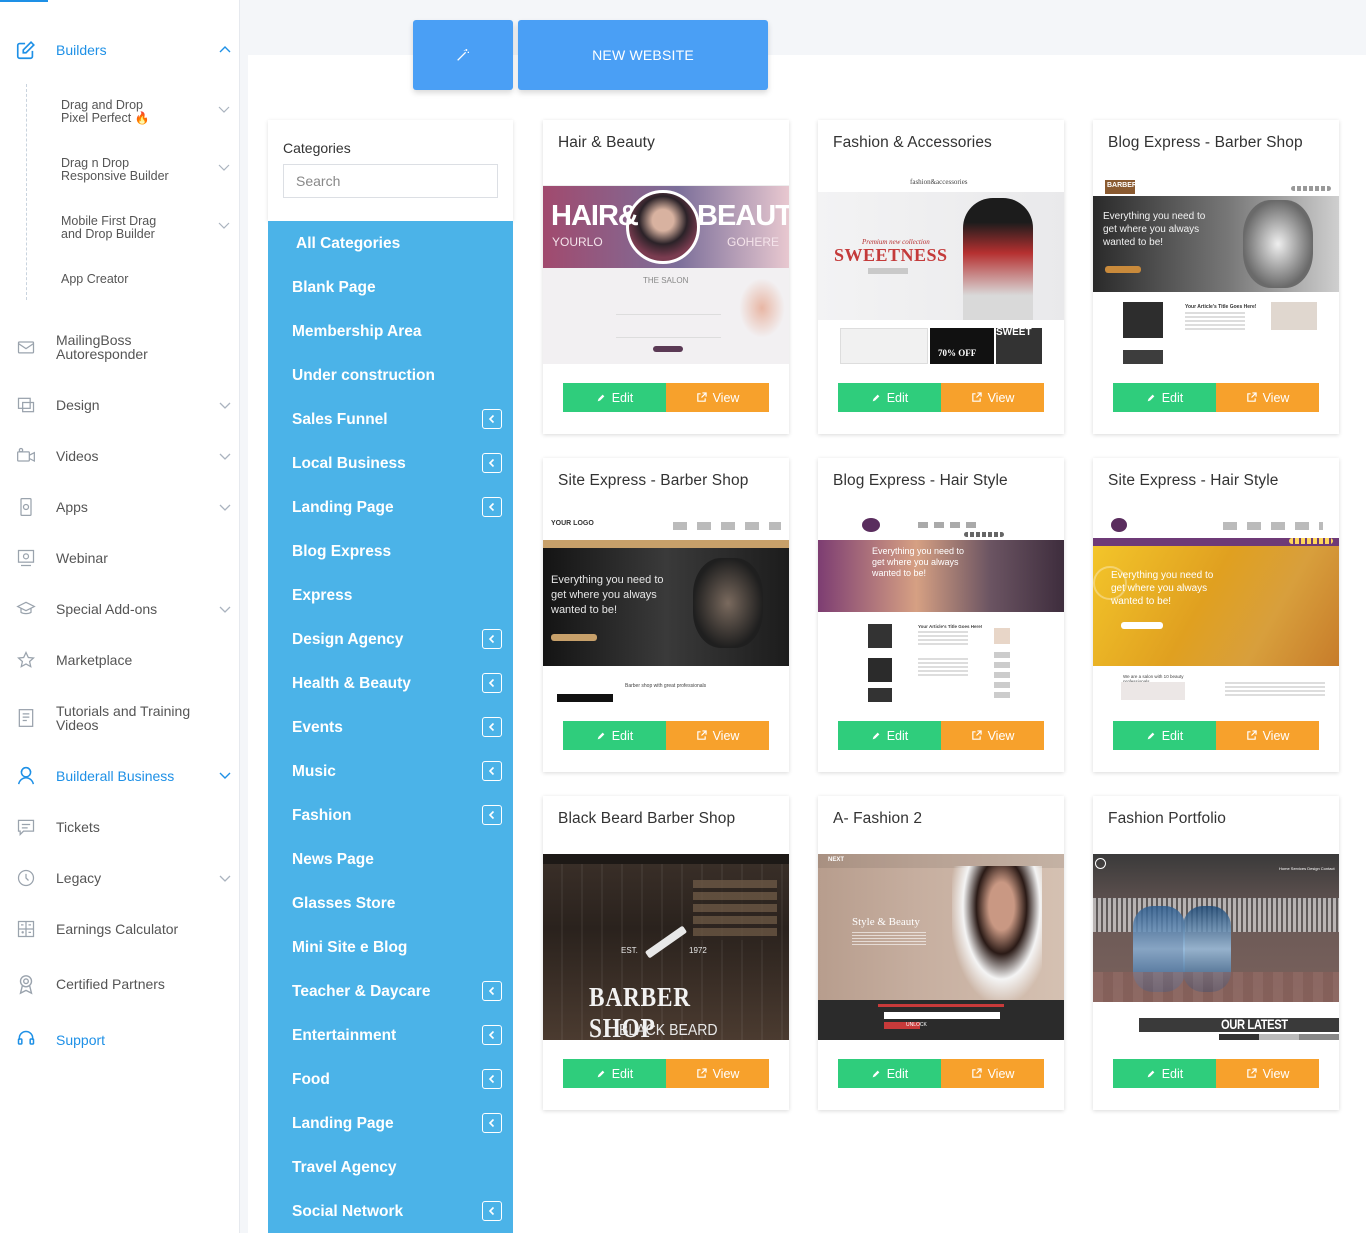 The height and width of the screenshot is (1233, 1366). Describe the element at coordinates (390, 639) in the screenshot. I see `category-item: Design Agency` at that location.